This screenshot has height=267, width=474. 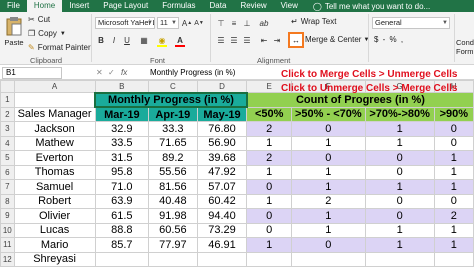 What do you see at coordinates (39, 19) in the screenshot?
I see `cut-button: ✂ Cut` at bounding box center [39, 19].